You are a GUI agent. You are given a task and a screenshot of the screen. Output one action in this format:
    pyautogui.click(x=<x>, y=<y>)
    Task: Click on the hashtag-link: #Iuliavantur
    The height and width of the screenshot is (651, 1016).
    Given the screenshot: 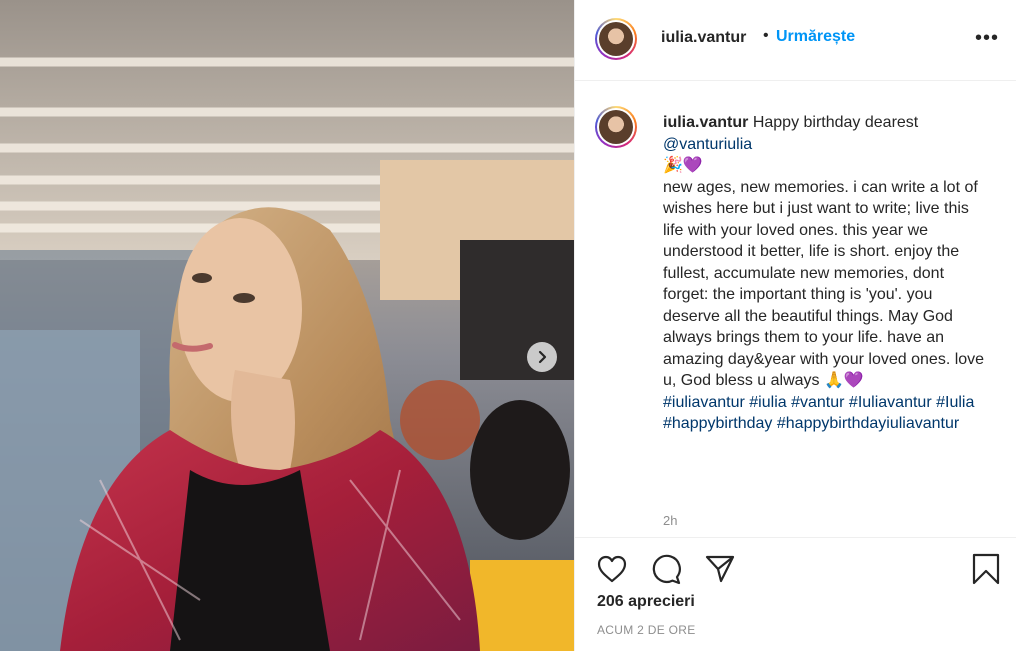 What is the action you would take?
    pyautogui.click(x=890, y=402)
    